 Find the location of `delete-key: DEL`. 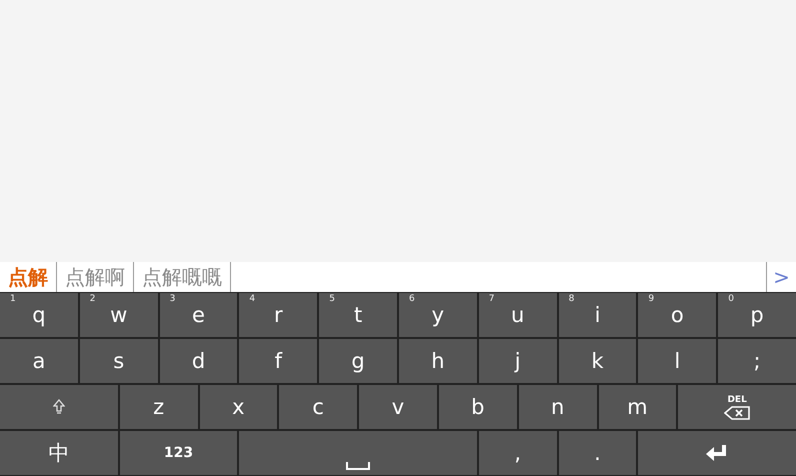

delete-key: DEL is located at coordinates (737, 407).